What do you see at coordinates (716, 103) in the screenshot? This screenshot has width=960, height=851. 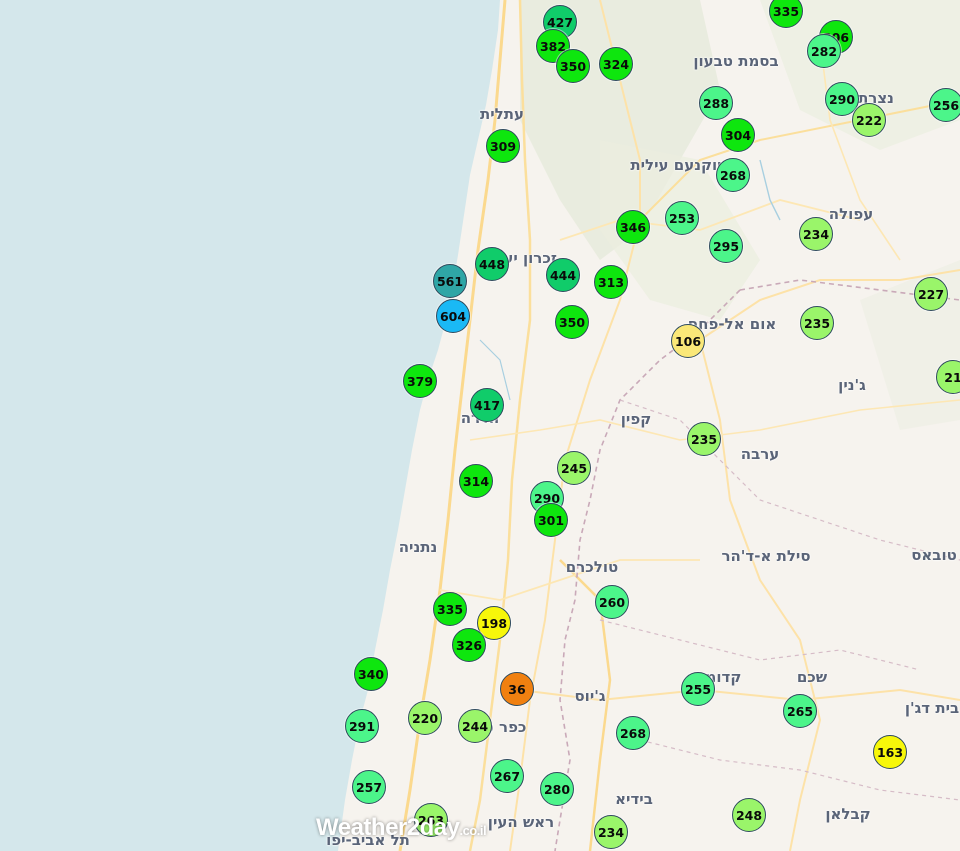 I see `station-marker: 288` at bounding box center [716, 103].